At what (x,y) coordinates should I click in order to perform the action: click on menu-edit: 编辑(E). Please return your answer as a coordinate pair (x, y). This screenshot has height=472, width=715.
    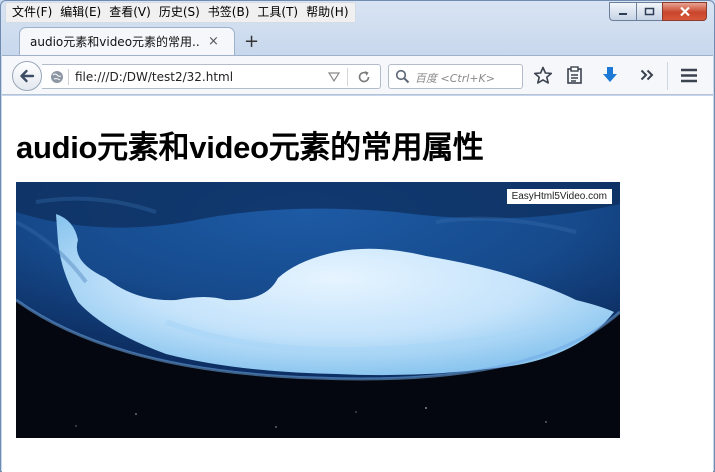
    Looking at the image, I should click on (80, 12).